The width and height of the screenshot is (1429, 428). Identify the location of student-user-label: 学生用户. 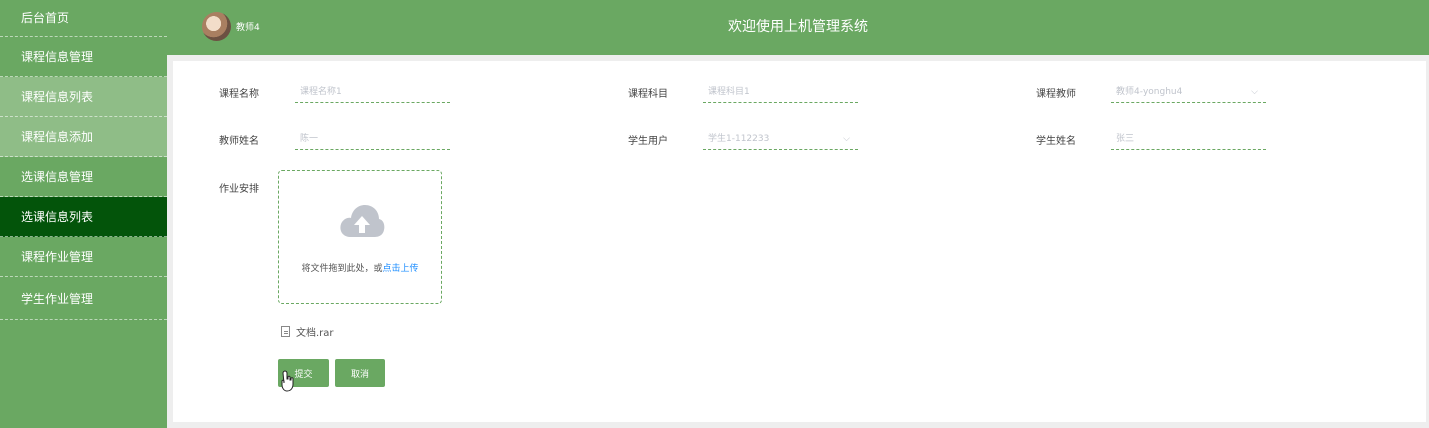
(648, 141).